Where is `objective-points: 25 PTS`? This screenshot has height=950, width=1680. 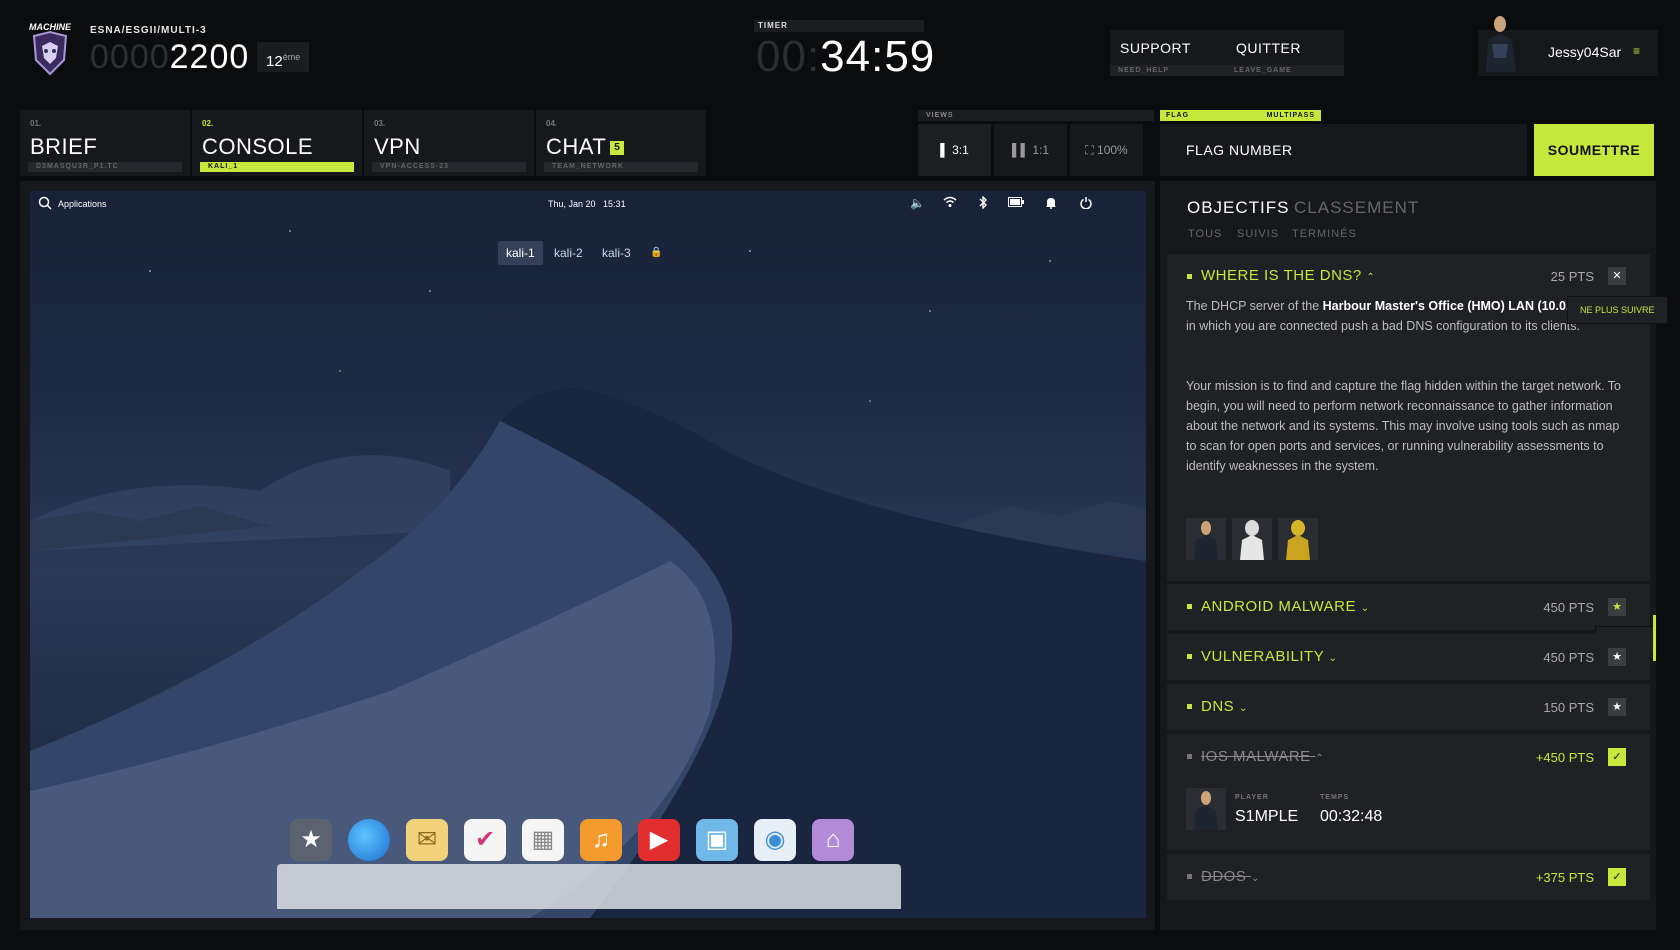
objective-points: 25 PTS is located at coordinates (1572, 276).